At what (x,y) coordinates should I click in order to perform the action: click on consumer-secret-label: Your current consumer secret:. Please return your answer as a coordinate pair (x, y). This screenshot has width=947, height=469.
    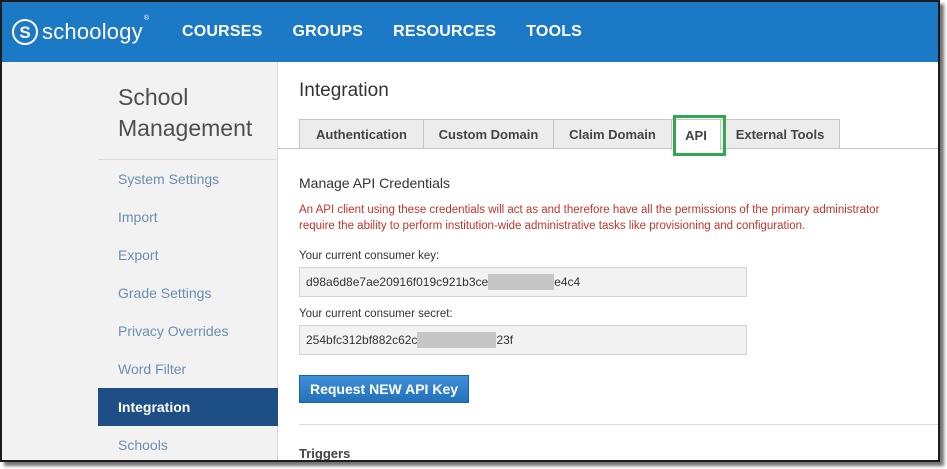
    Looking at the image, I should click on (376, 314).